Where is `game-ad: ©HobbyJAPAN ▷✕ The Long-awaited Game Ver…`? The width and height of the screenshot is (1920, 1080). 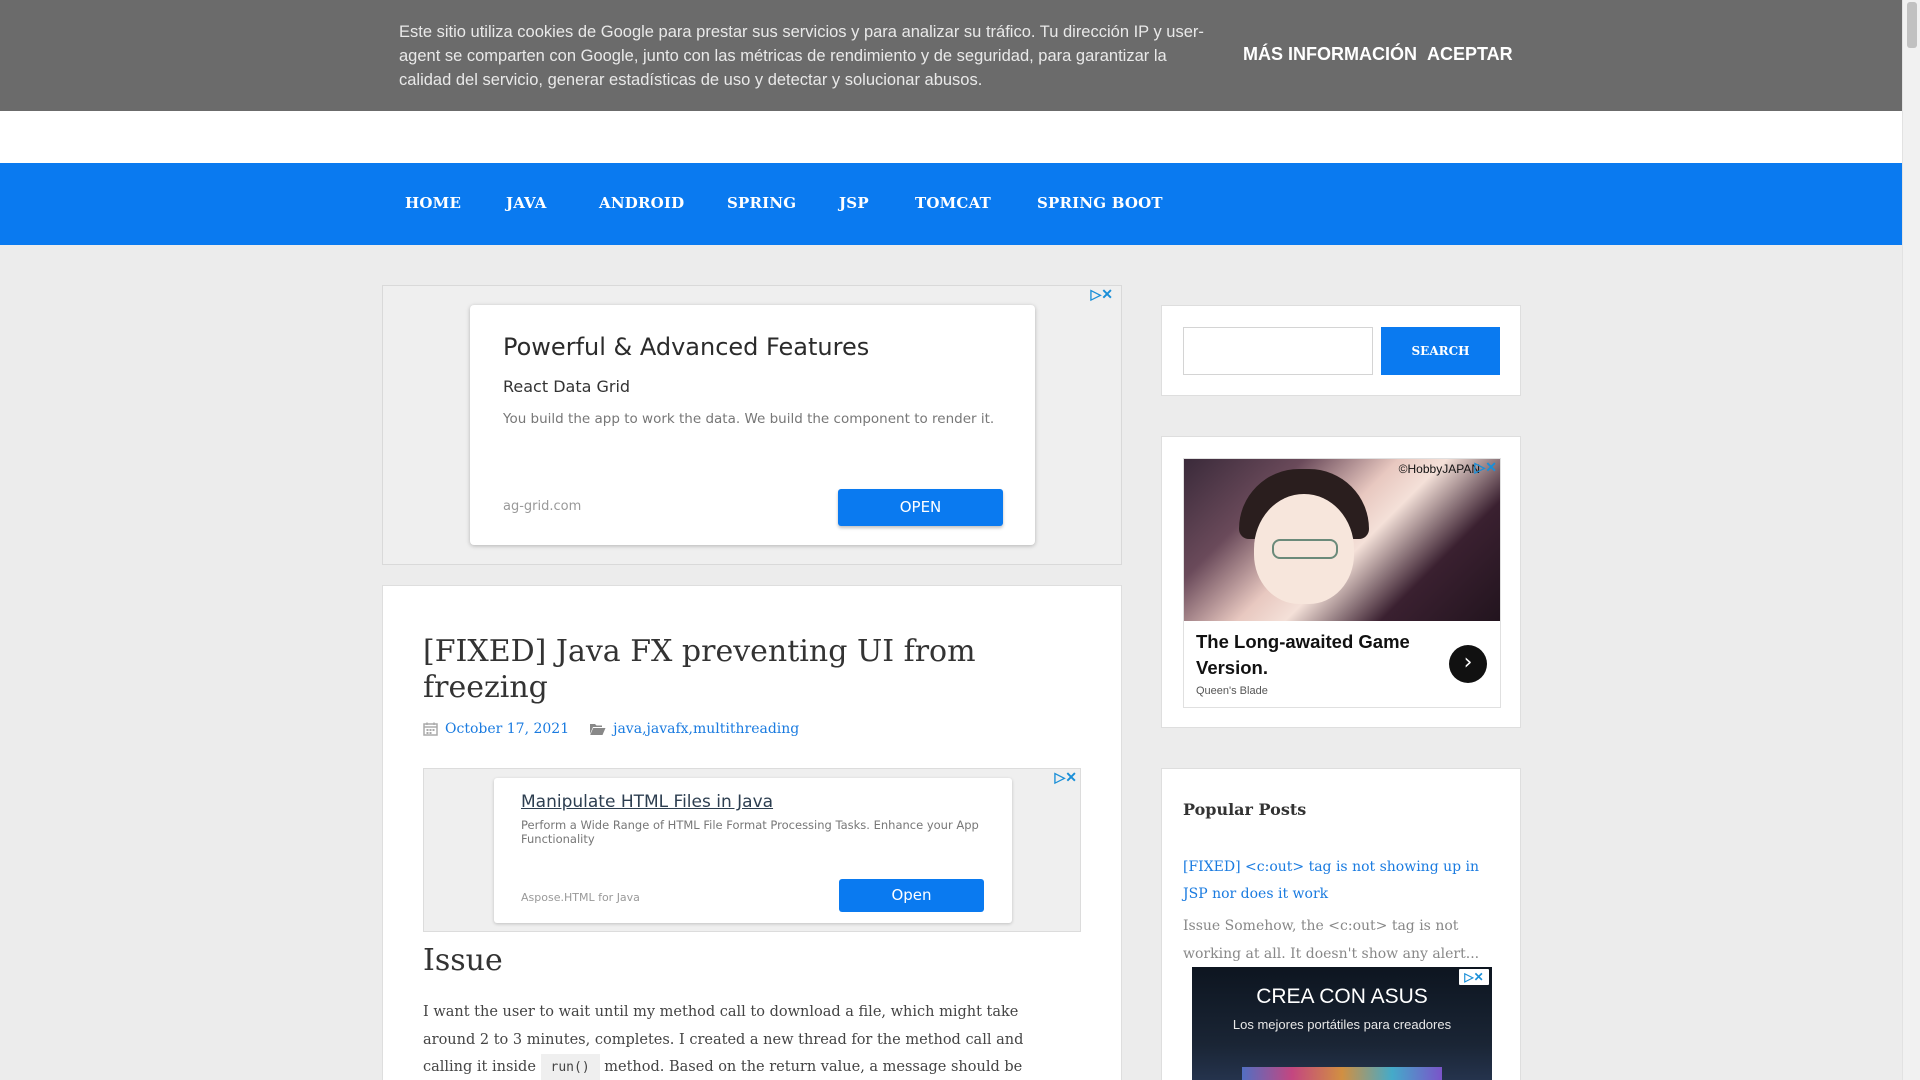 game-ad: ©HobbyJAPAN ▷✕ The Long-awaited Game Ver… is located at coordinates (1342, 583).